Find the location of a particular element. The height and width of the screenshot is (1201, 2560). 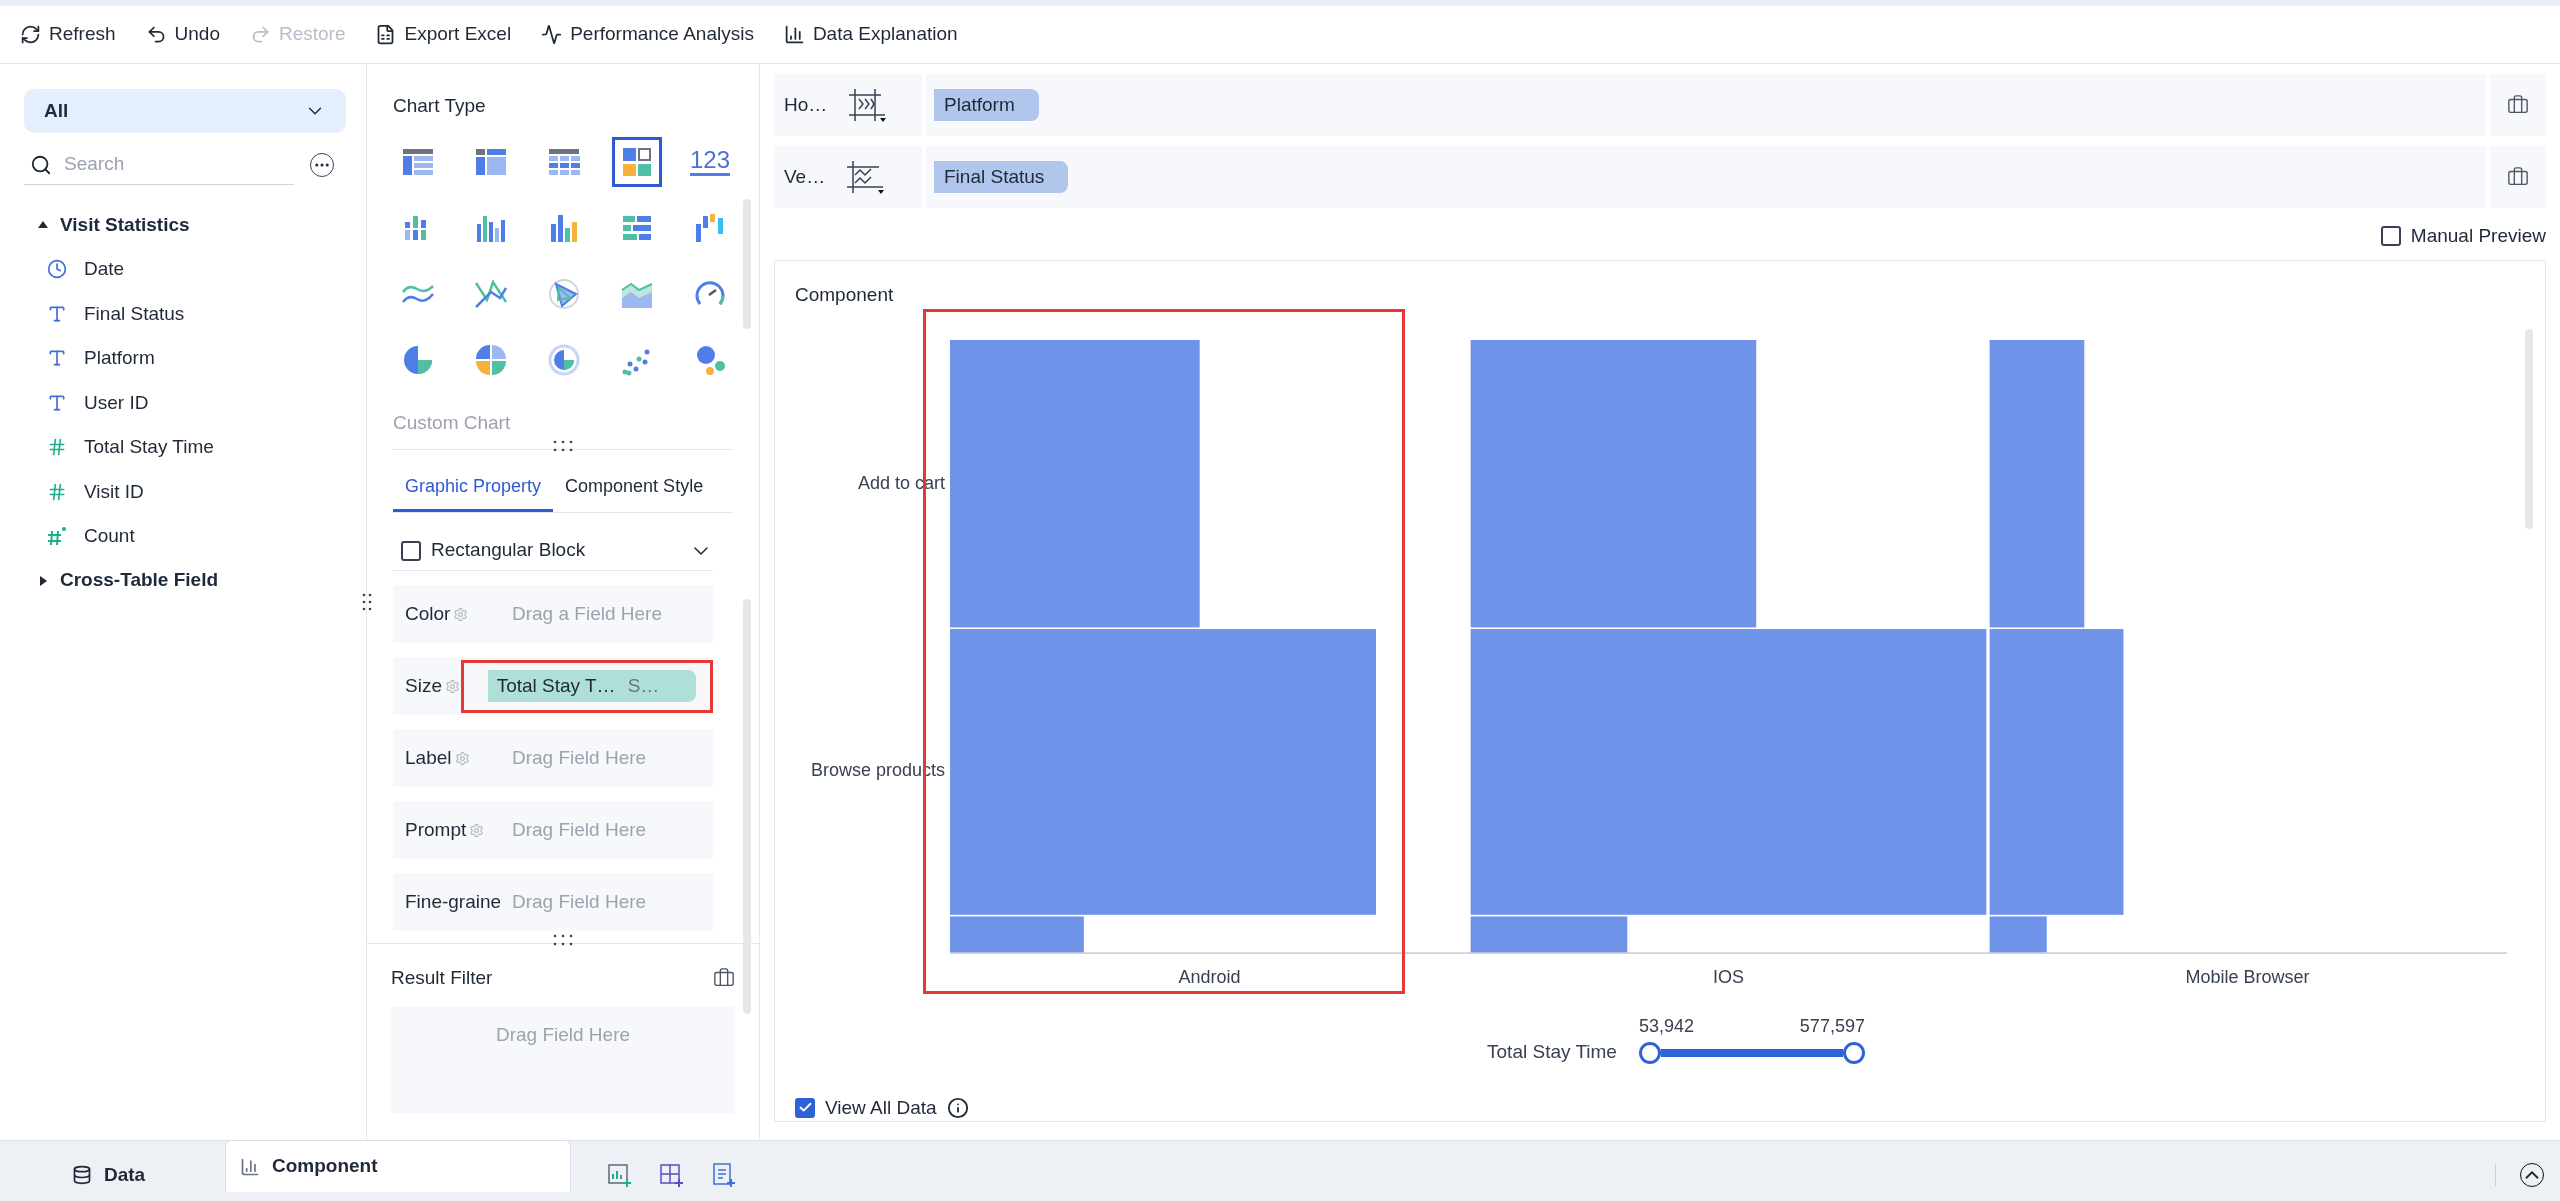

add-chart-icon is located at coordinates (620, 1175).